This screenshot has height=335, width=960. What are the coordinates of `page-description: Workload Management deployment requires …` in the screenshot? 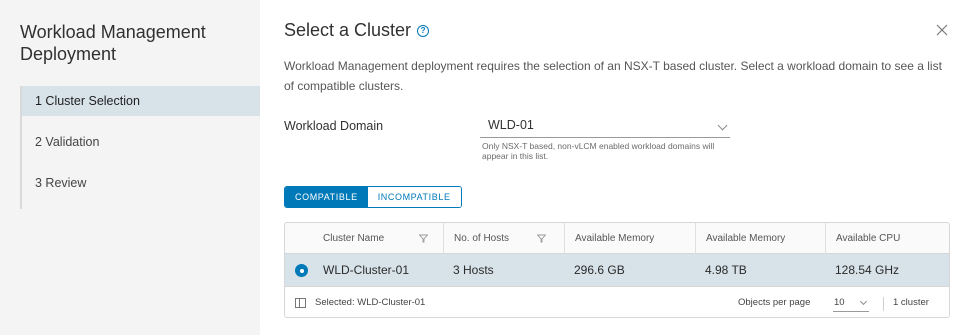 It's located at (613, 76).